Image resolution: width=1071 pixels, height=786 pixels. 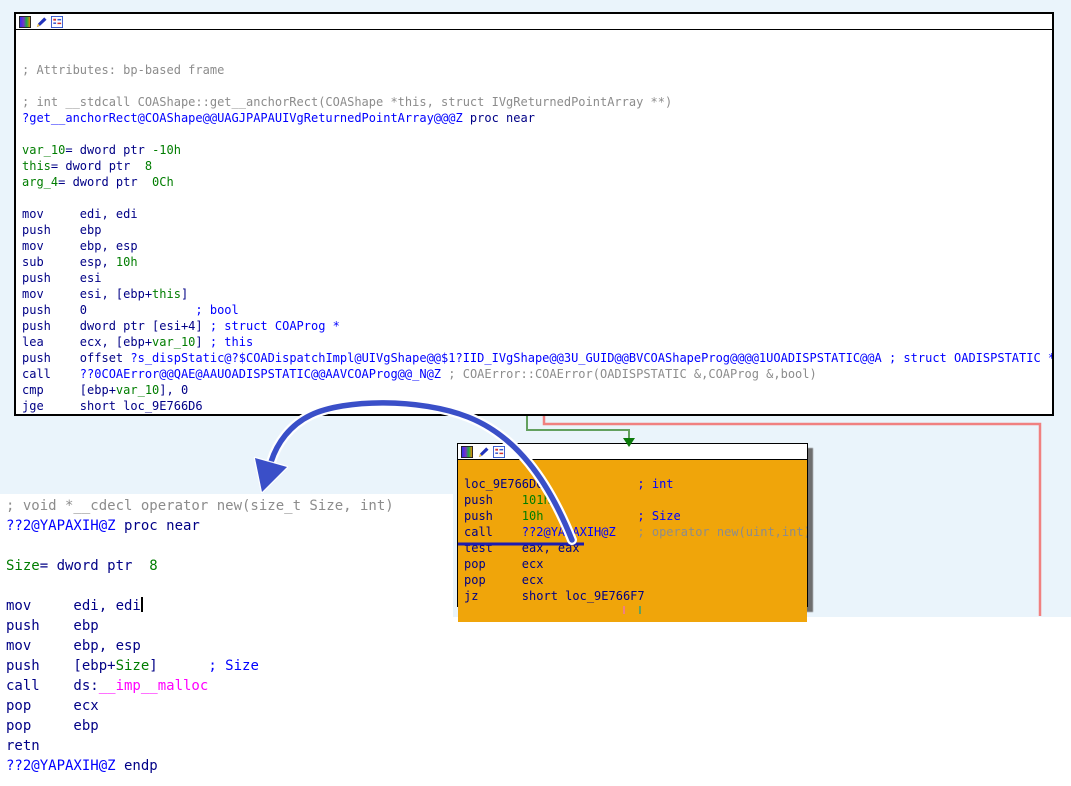 What do you see at coordinates (141, 604) in the screenshot?
I see `text-cursor` at bounding box center [141, 604].